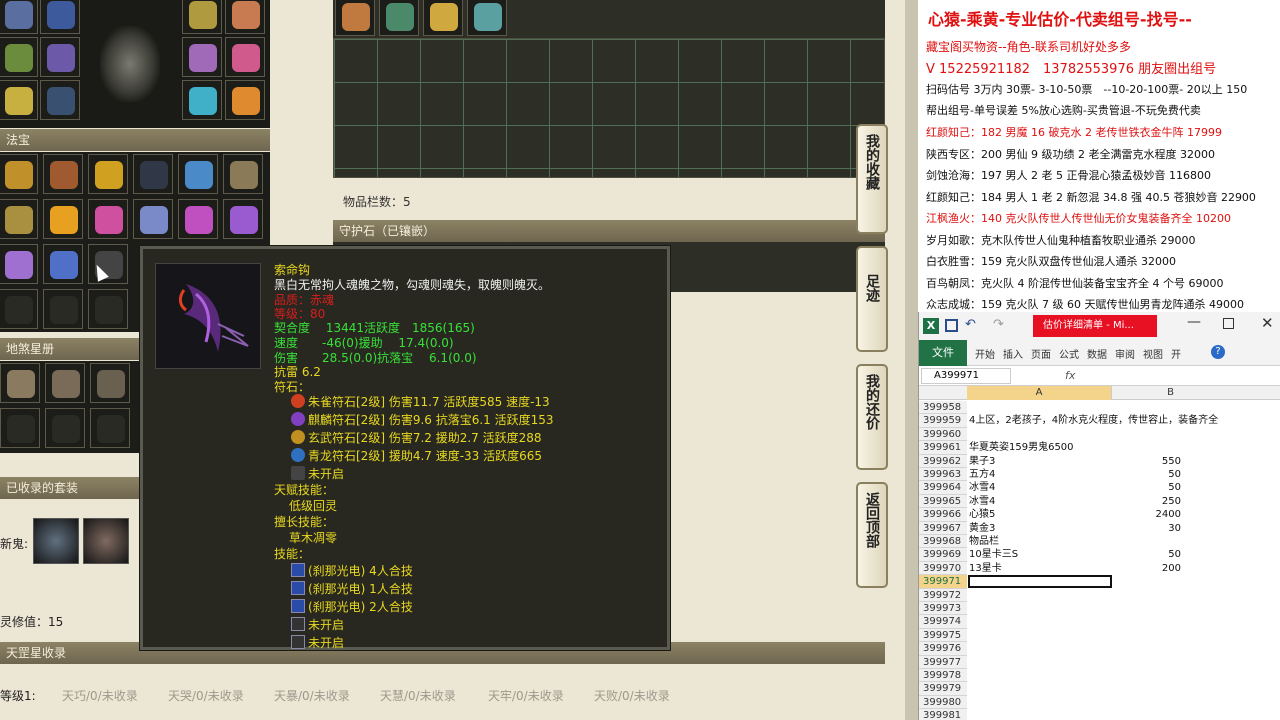  What do you see at coordinates (943, 488) in the screenshot?
I see `row-number: 399964` at bounding box center [943, 488].